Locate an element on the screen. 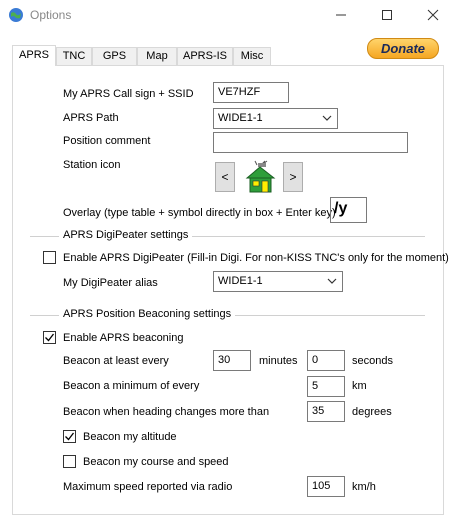  tab-gps: GPS is located at coordinates (114, 56).